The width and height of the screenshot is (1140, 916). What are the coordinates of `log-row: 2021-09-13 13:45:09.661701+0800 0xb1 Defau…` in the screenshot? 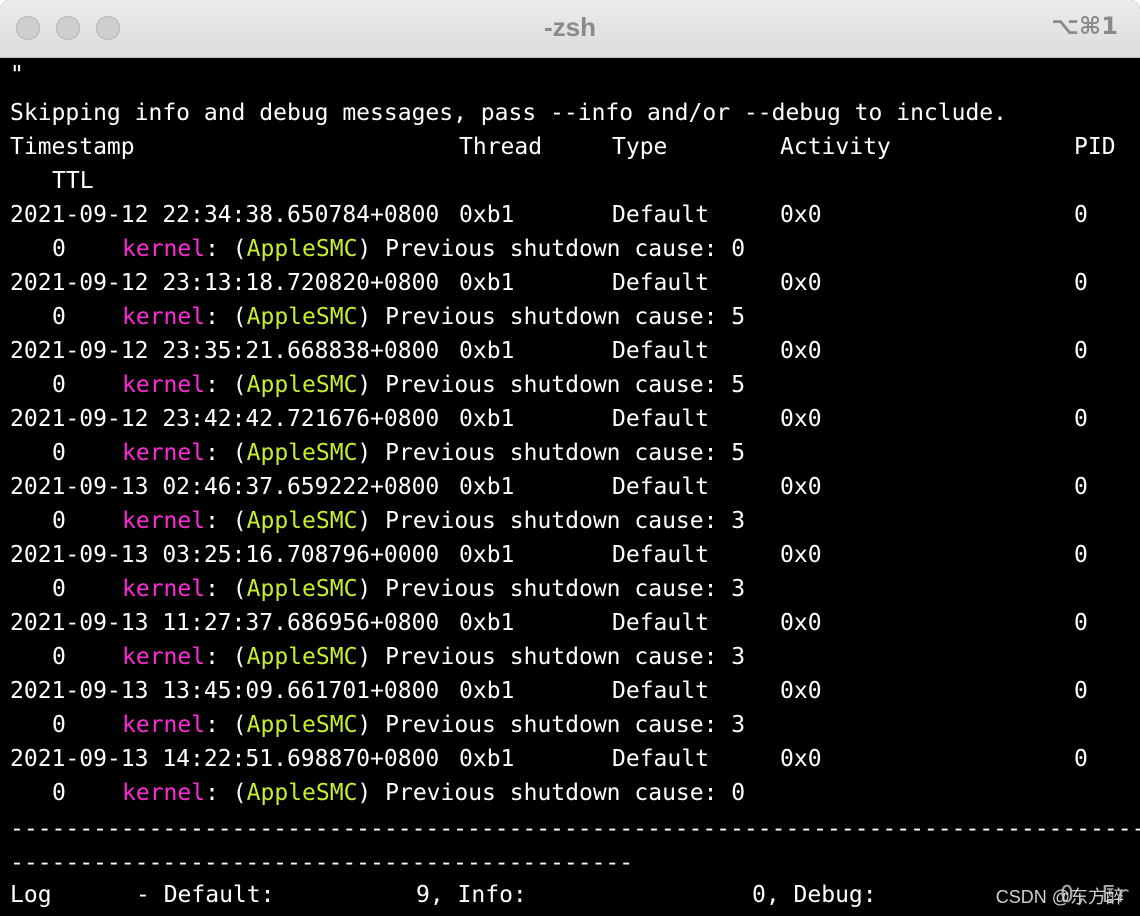 It's located at (570, 691).